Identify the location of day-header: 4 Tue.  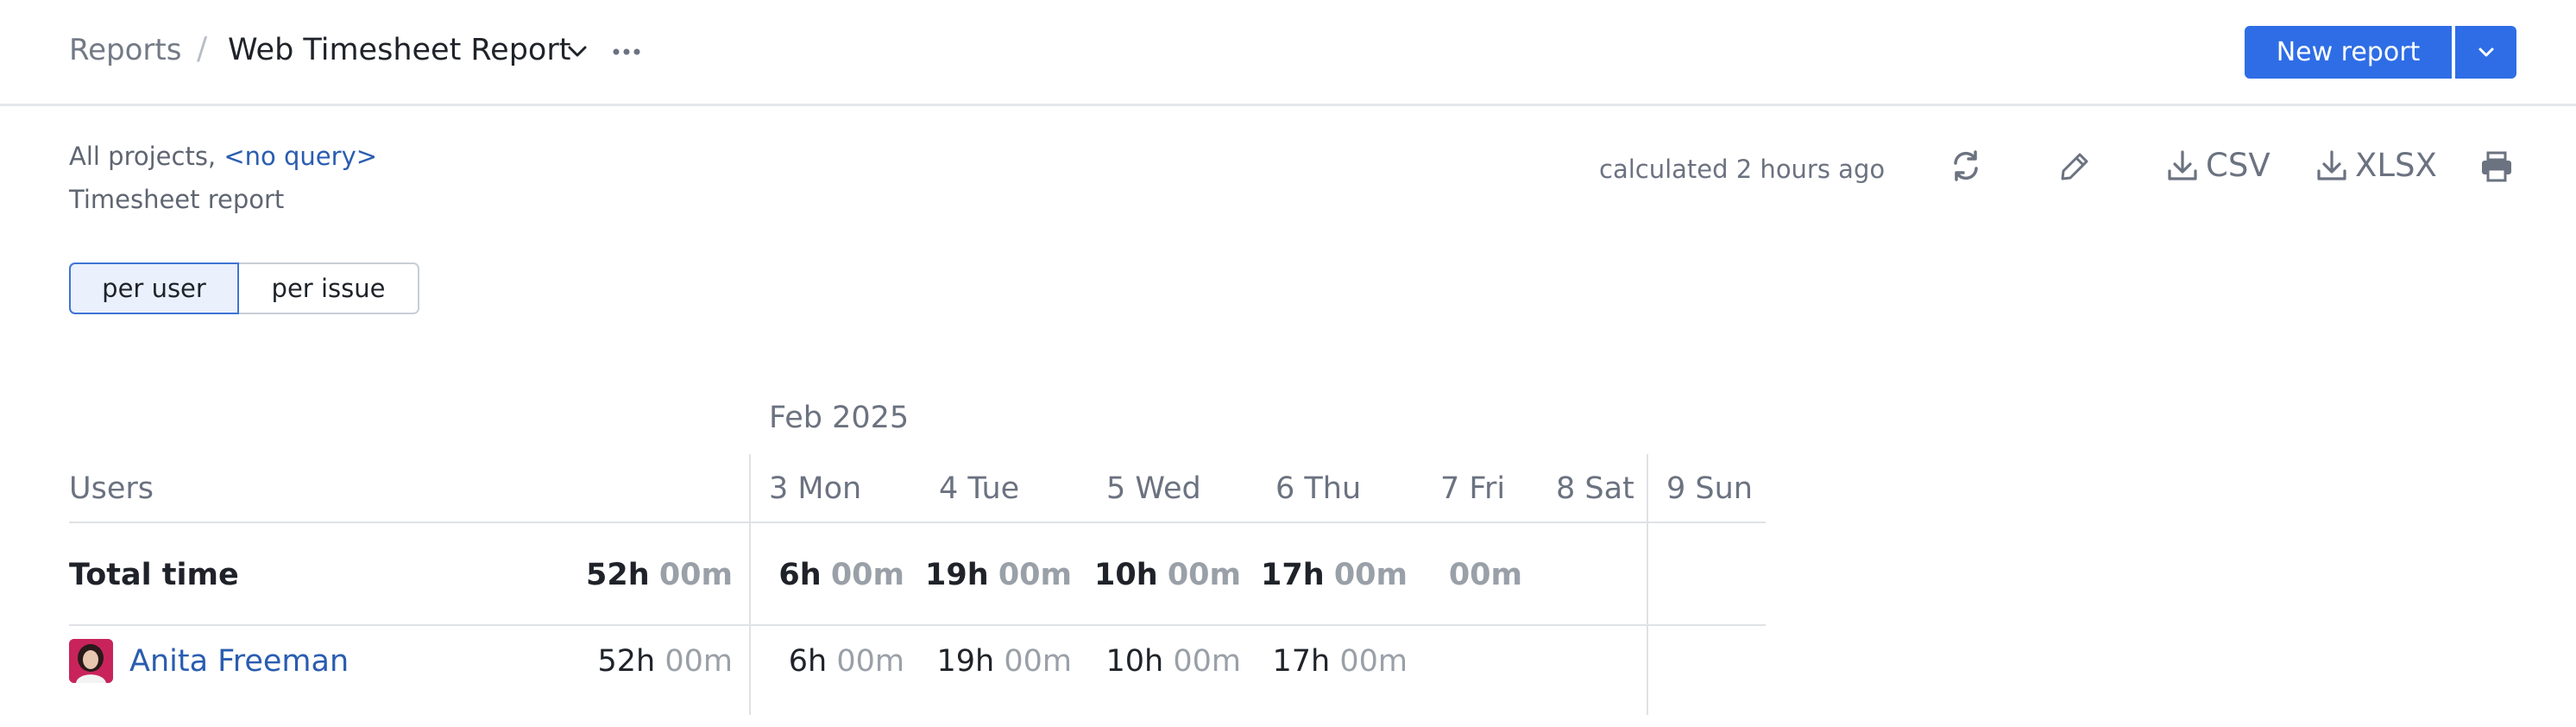
(980, 489).